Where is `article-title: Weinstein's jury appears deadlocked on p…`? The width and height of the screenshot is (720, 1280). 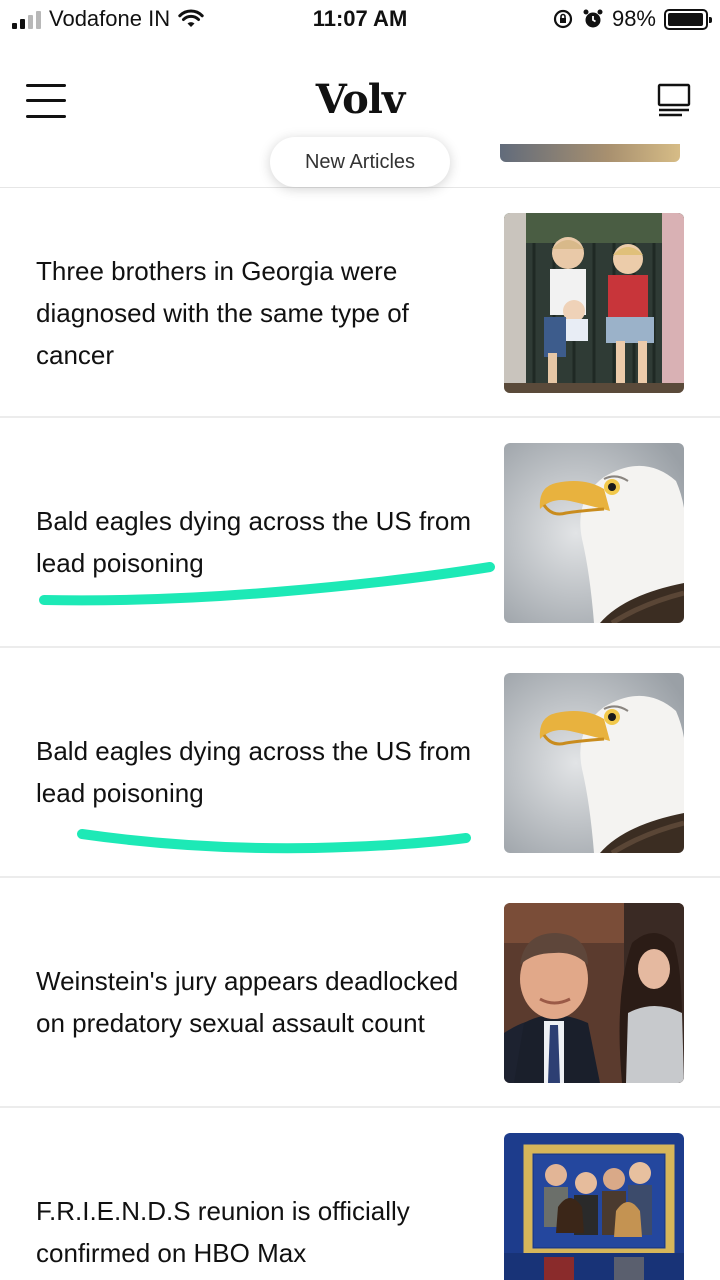
article-title: Weinstein's jury appears deadlocked on p… is located at coordinates (261, 1002).